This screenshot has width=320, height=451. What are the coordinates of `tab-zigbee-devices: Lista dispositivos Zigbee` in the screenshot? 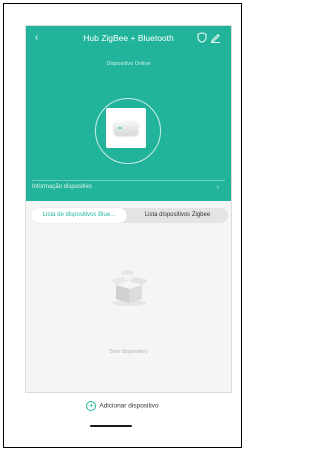 It's located at (177, 215).